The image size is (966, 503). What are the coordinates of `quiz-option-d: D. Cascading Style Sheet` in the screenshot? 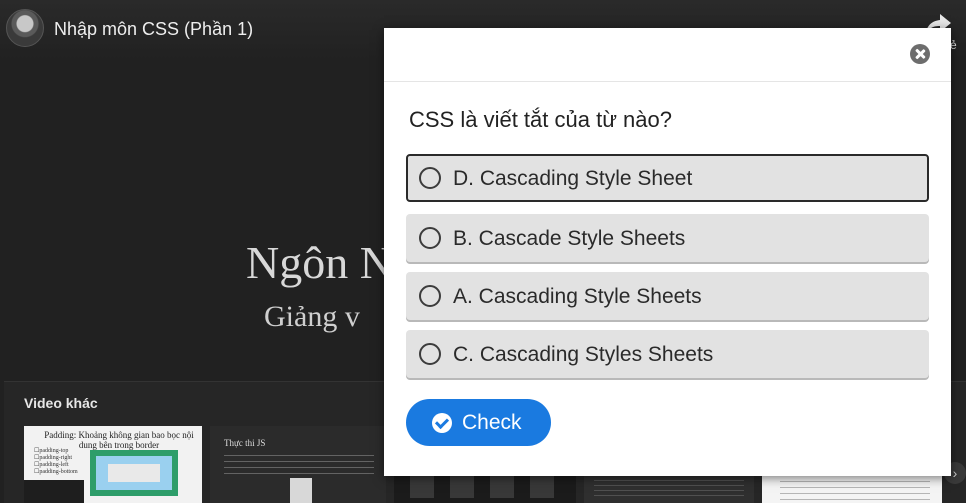 It's located at (667, 178).